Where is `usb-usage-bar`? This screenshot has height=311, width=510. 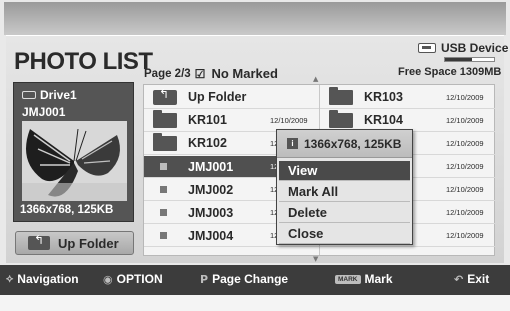
usb-usage-bar is located at coordinates (469, 59).